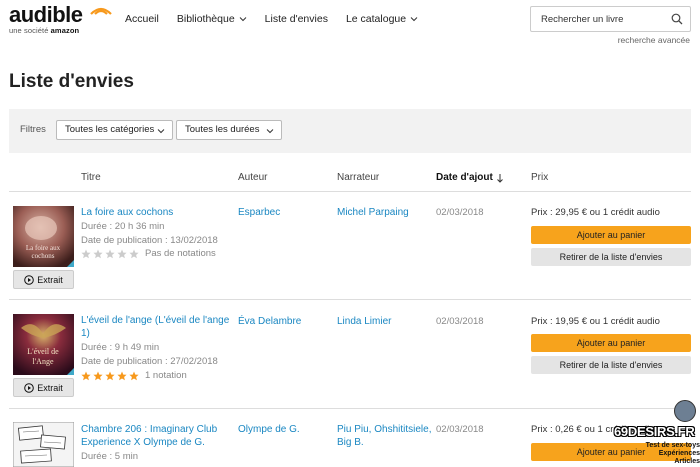  What do you see at coordinates (654, 40) in the screenshot?
I see `advanced-search-link: recherche avancée` at bounding box center [654, 40].